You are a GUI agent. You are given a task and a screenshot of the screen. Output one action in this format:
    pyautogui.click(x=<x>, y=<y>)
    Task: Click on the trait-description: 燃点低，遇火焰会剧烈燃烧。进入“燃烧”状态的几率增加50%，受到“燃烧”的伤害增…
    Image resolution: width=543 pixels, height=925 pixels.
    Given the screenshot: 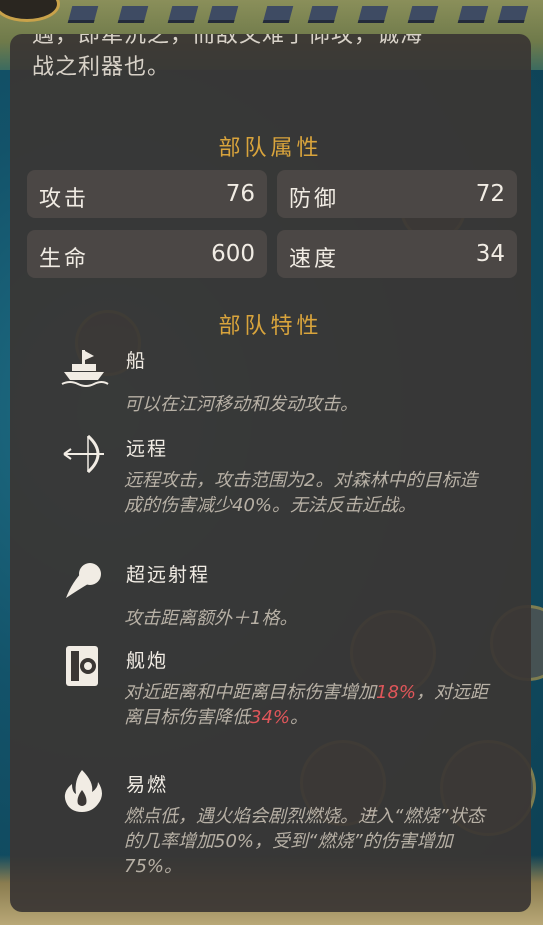 What is the action you would take?
    pyautogui.click(x=304, y=841)
    